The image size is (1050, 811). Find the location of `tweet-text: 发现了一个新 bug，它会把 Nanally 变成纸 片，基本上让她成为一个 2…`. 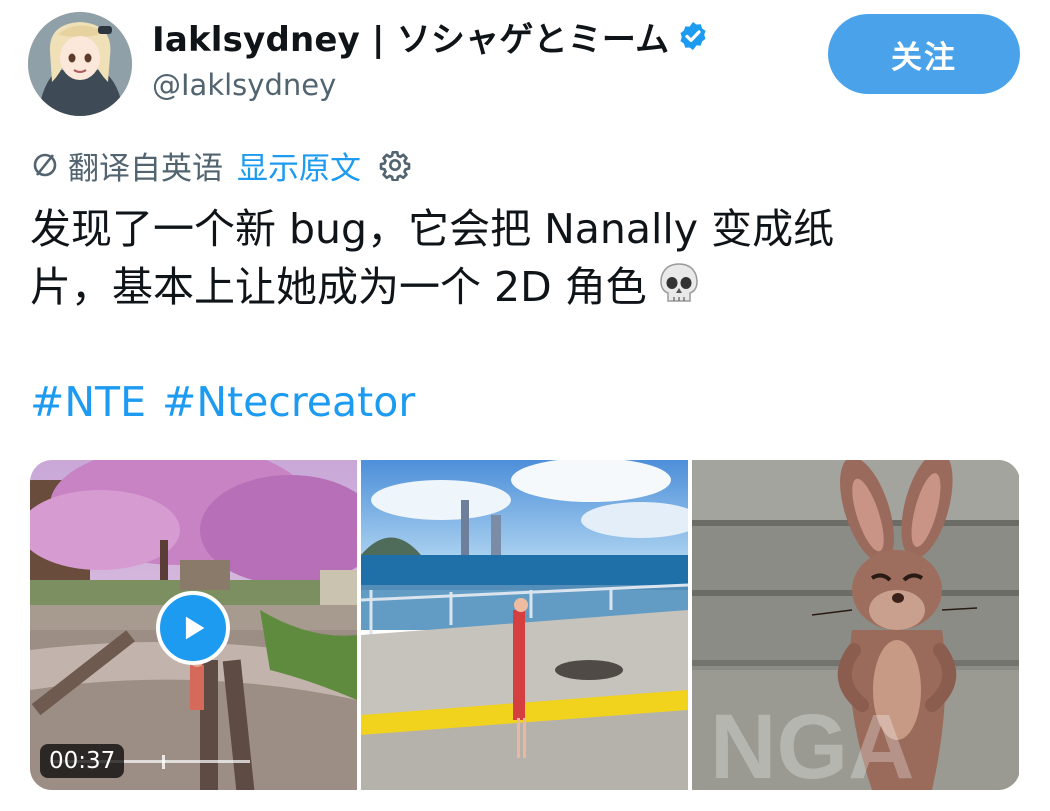

tweet-text: 发现了一个新 bug，它会把 Nanally 变成纸 片，基本上让她成为一个 2… is located at coordinates (525, 258).